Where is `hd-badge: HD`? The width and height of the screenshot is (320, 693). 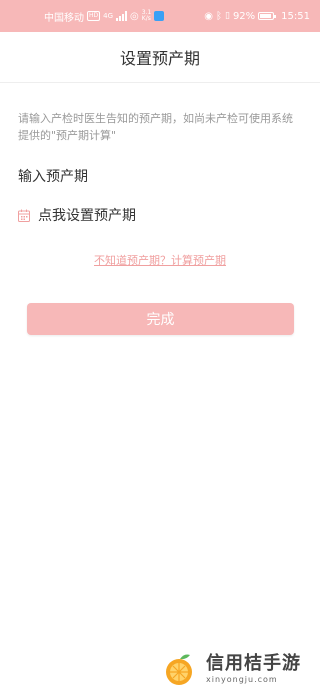 hd-badge: HD is located at coordinates (94, 16).